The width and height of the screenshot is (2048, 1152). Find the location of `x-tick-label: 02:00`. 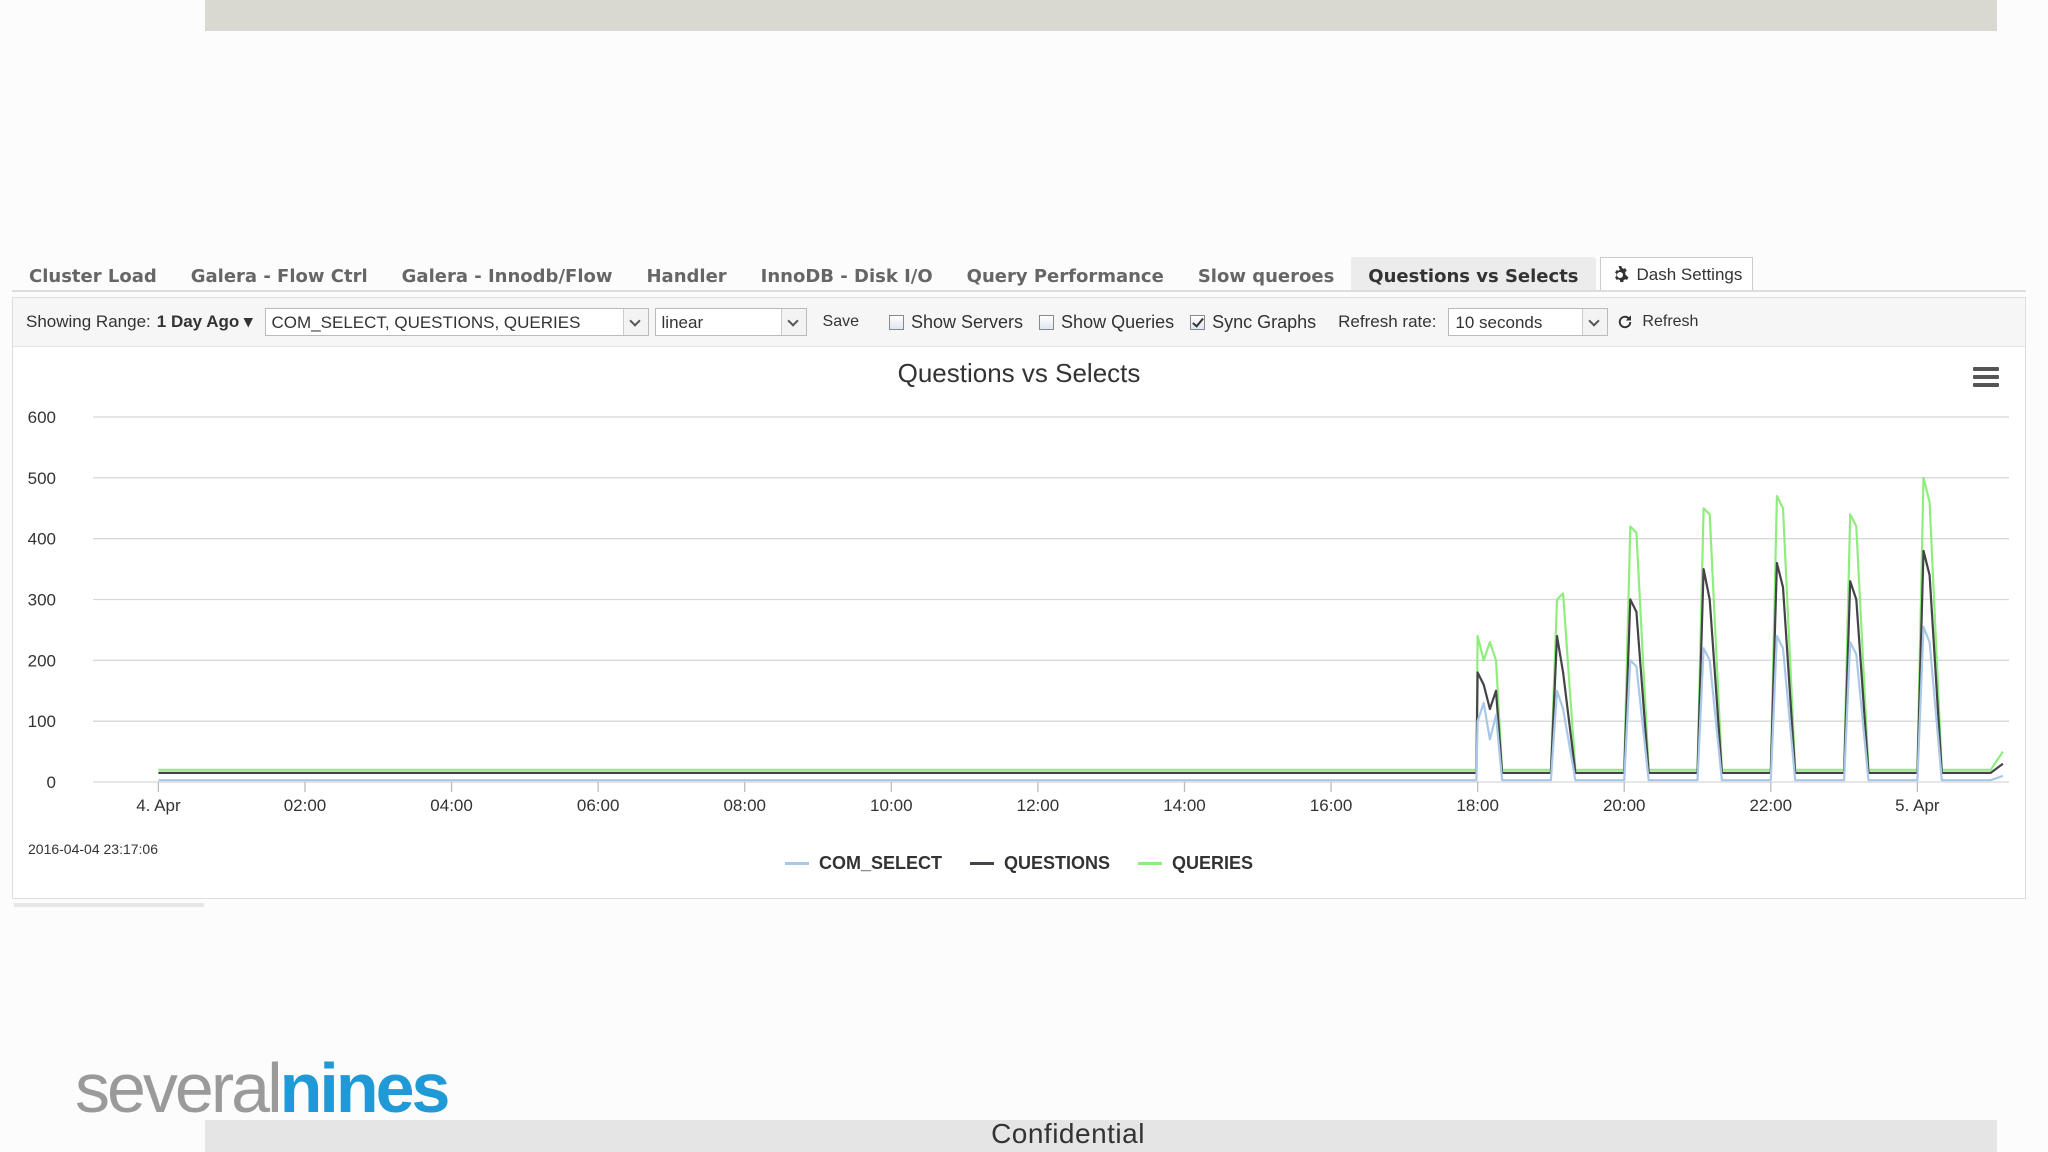

x-tick-label: 02:00 is located at coordinates (305, 805).